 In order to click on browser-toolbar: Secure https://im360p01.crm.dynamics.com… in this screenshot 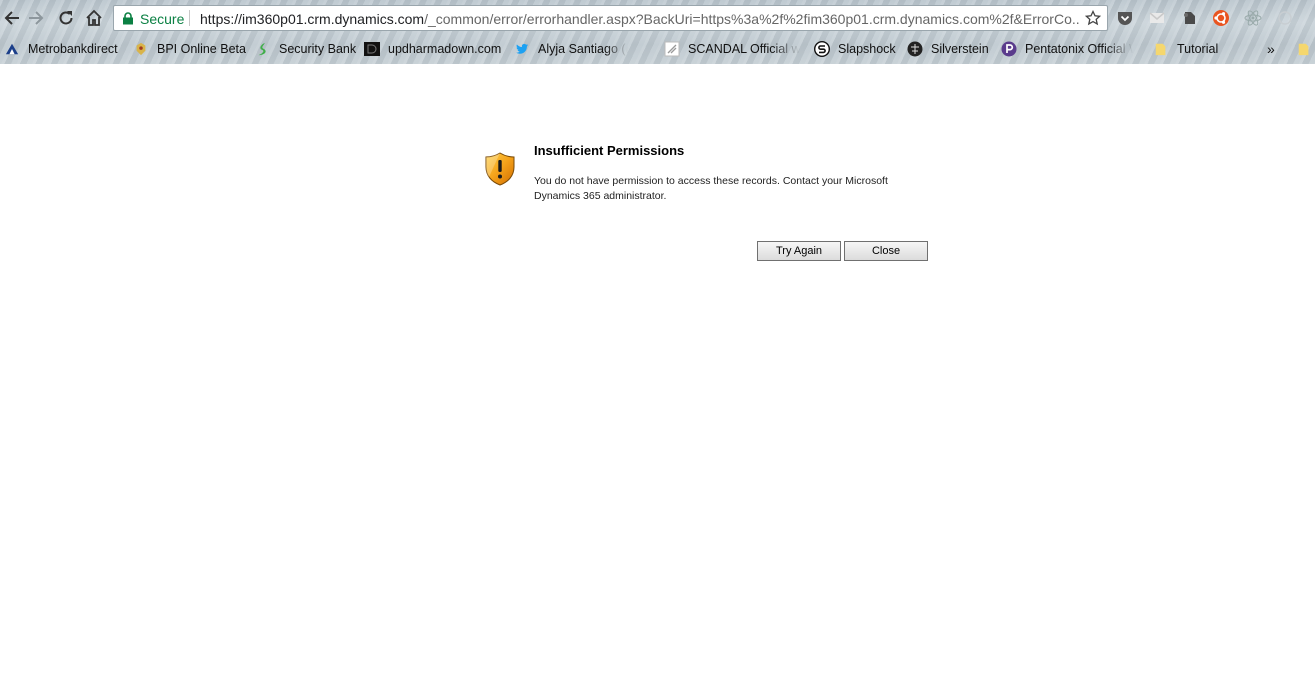, I will do `click(657, 18)`.